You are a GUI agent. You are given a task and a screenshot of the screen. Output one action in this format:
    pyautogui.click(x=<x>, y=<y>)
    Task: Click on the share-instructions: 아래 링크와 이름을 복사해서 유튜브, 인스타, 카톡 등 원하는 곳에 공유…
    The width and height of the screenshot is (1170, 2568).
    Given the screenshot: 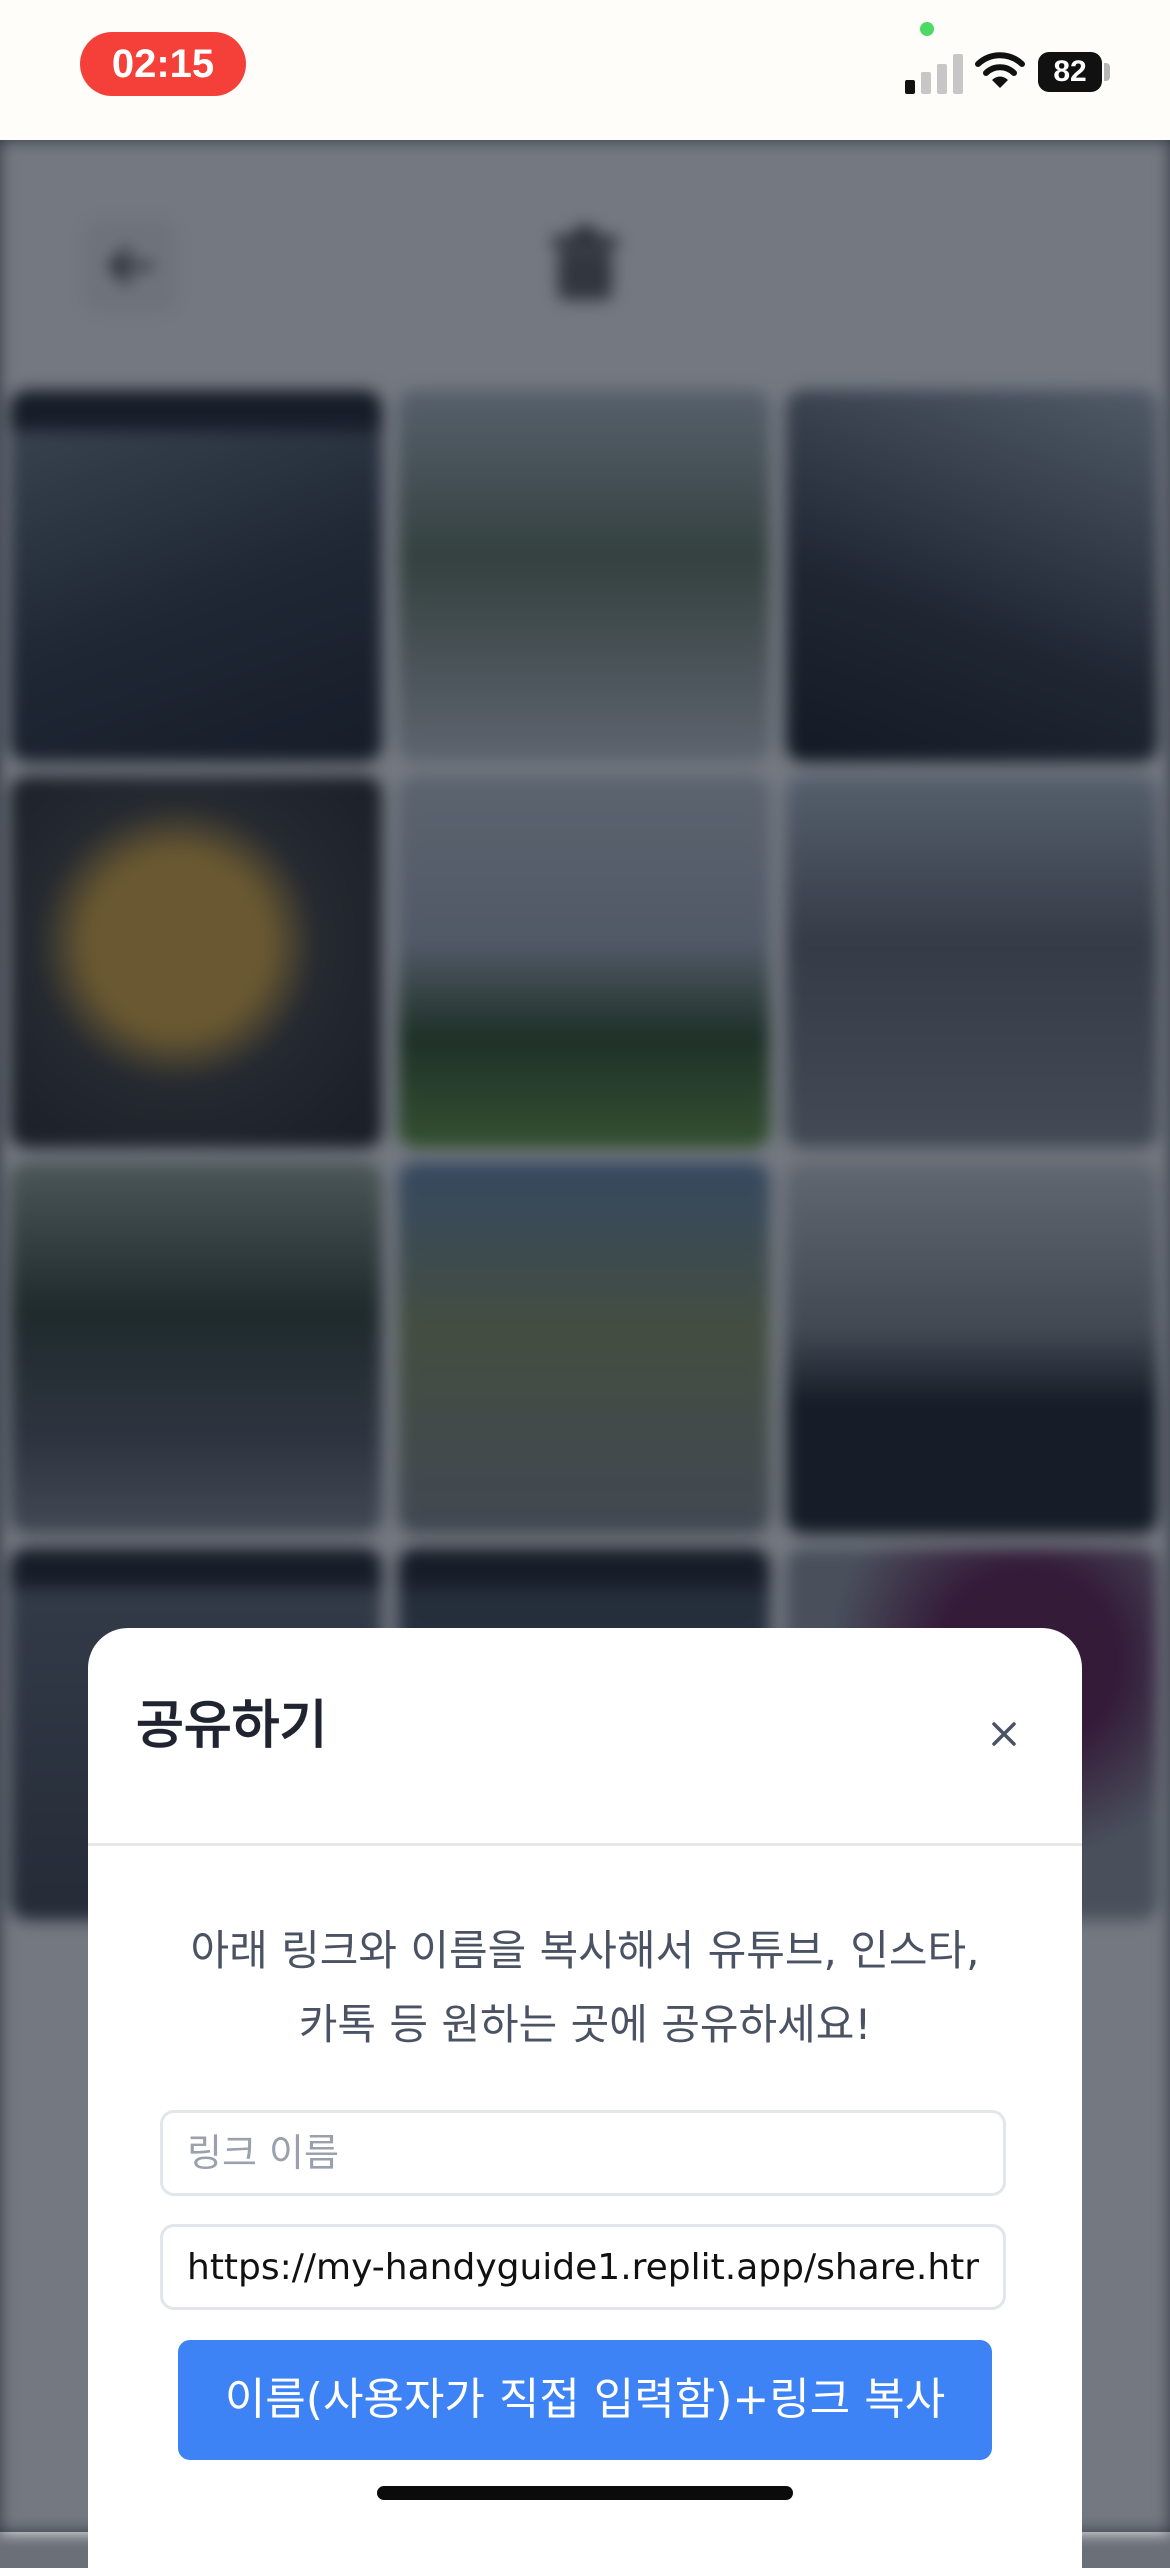 What is the action you would take?
    pyautogui.click(x=585, y=1988)
    